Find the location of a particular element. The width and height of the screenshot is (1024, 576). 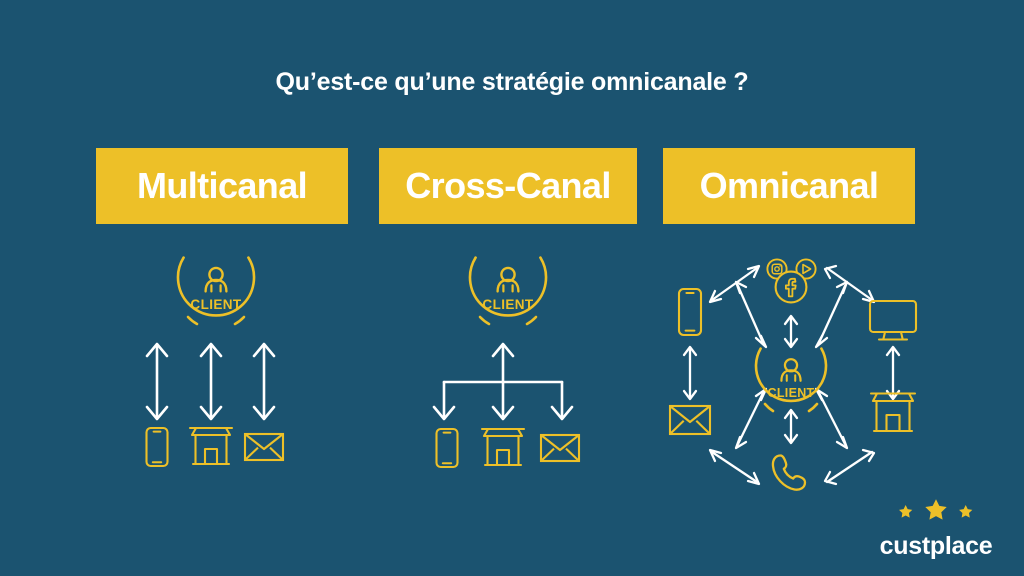

channel-icon-store-multicanal is located at coordinates (211, 446).